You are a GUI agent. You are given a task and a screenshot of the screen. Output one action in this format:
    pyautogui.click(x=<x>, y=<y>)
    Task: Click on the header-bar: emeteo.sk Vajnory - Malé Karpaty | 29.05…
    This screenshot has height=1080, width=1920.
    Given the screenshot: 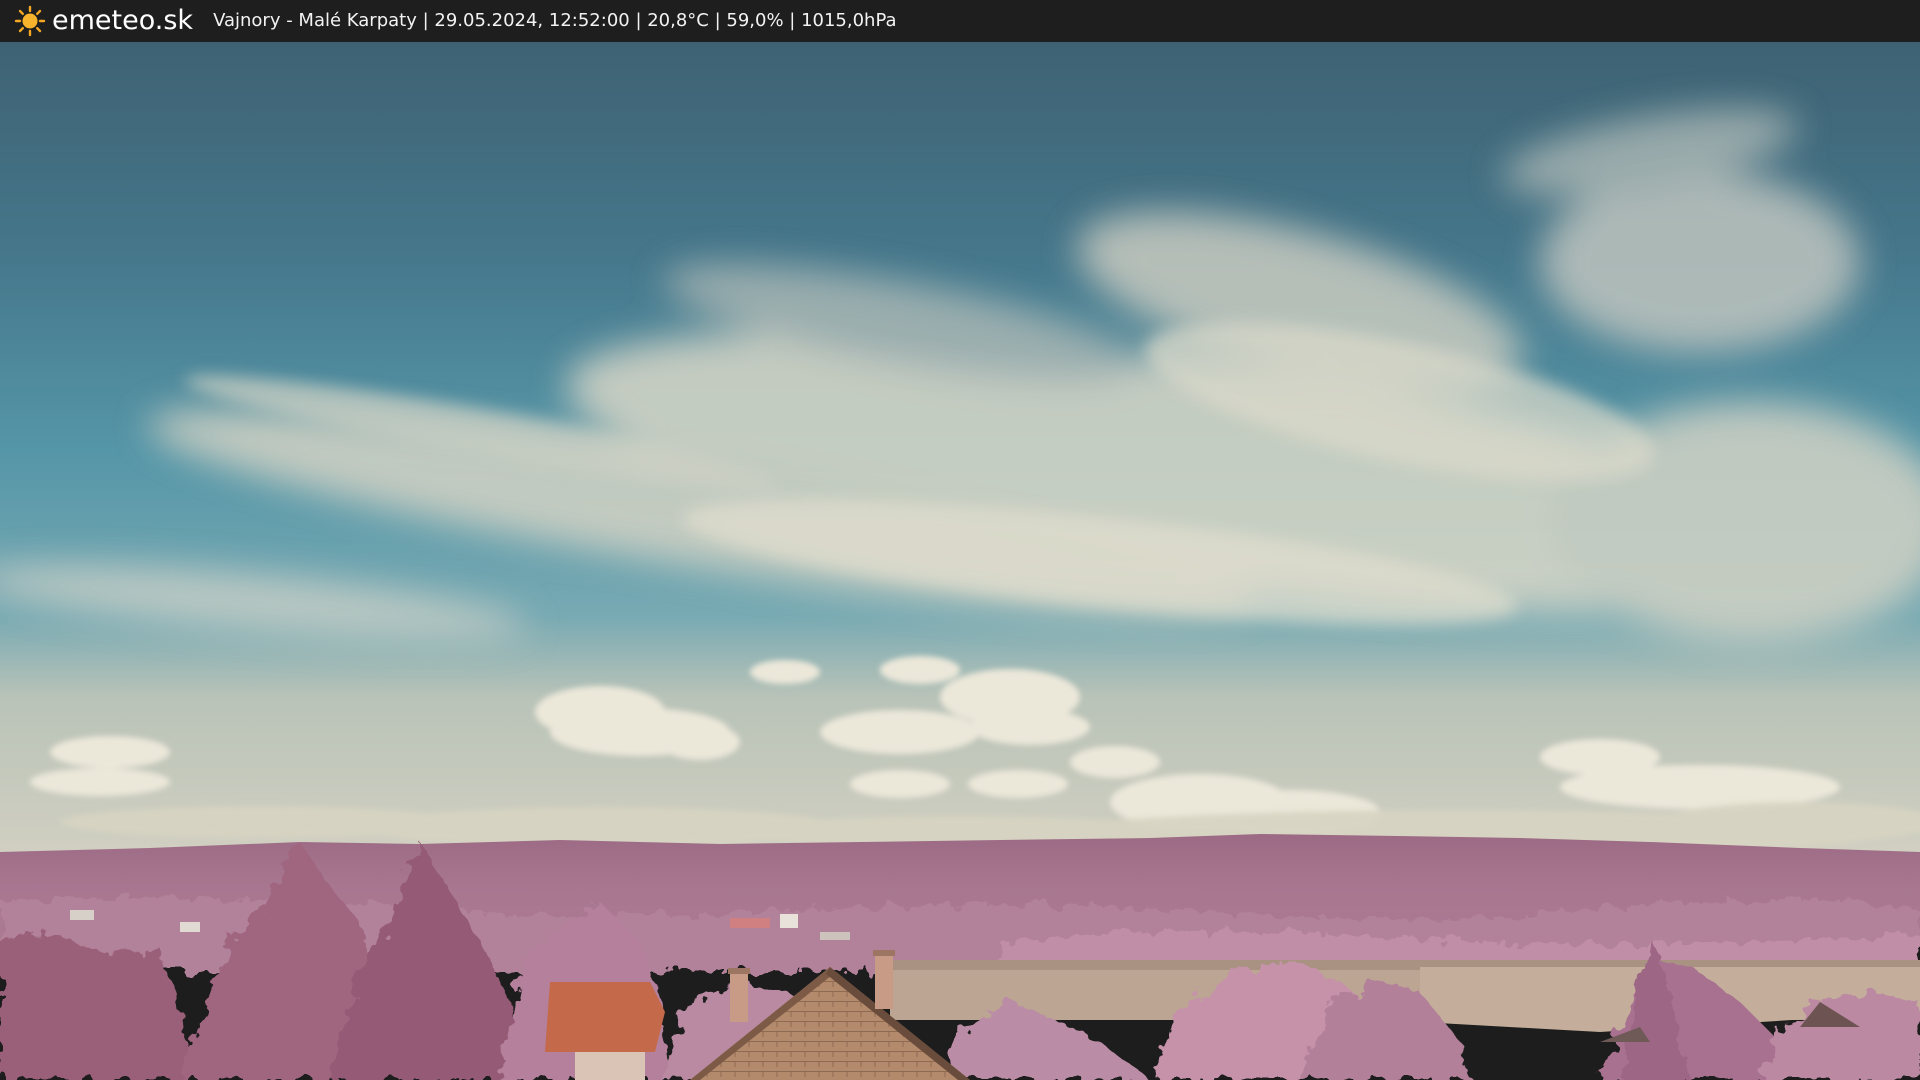 What is the action you would take?
    pyautogui.click(x=960, y=21)
    